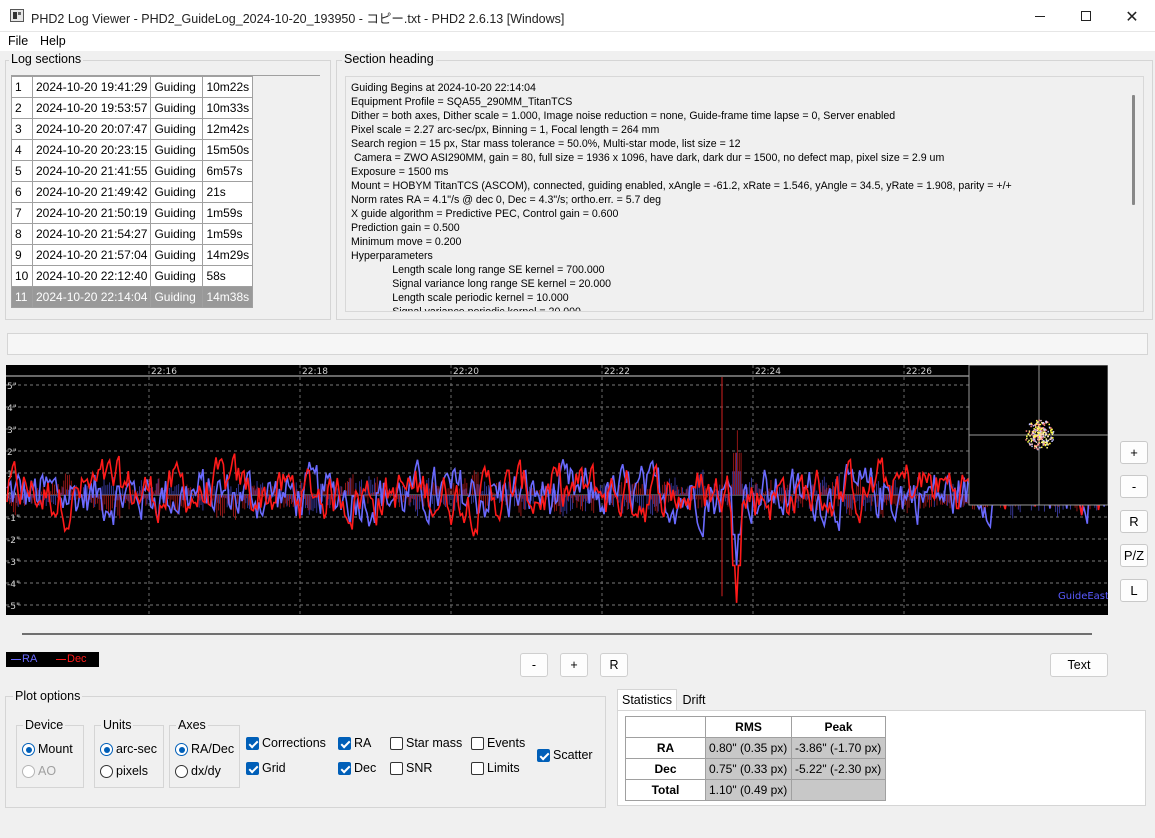 The width and height of the screenshot is (1155, 838). Describe the element at coordinates (838, 727) in the screenshot. I see `stats-header-peak: Peak` at that location.